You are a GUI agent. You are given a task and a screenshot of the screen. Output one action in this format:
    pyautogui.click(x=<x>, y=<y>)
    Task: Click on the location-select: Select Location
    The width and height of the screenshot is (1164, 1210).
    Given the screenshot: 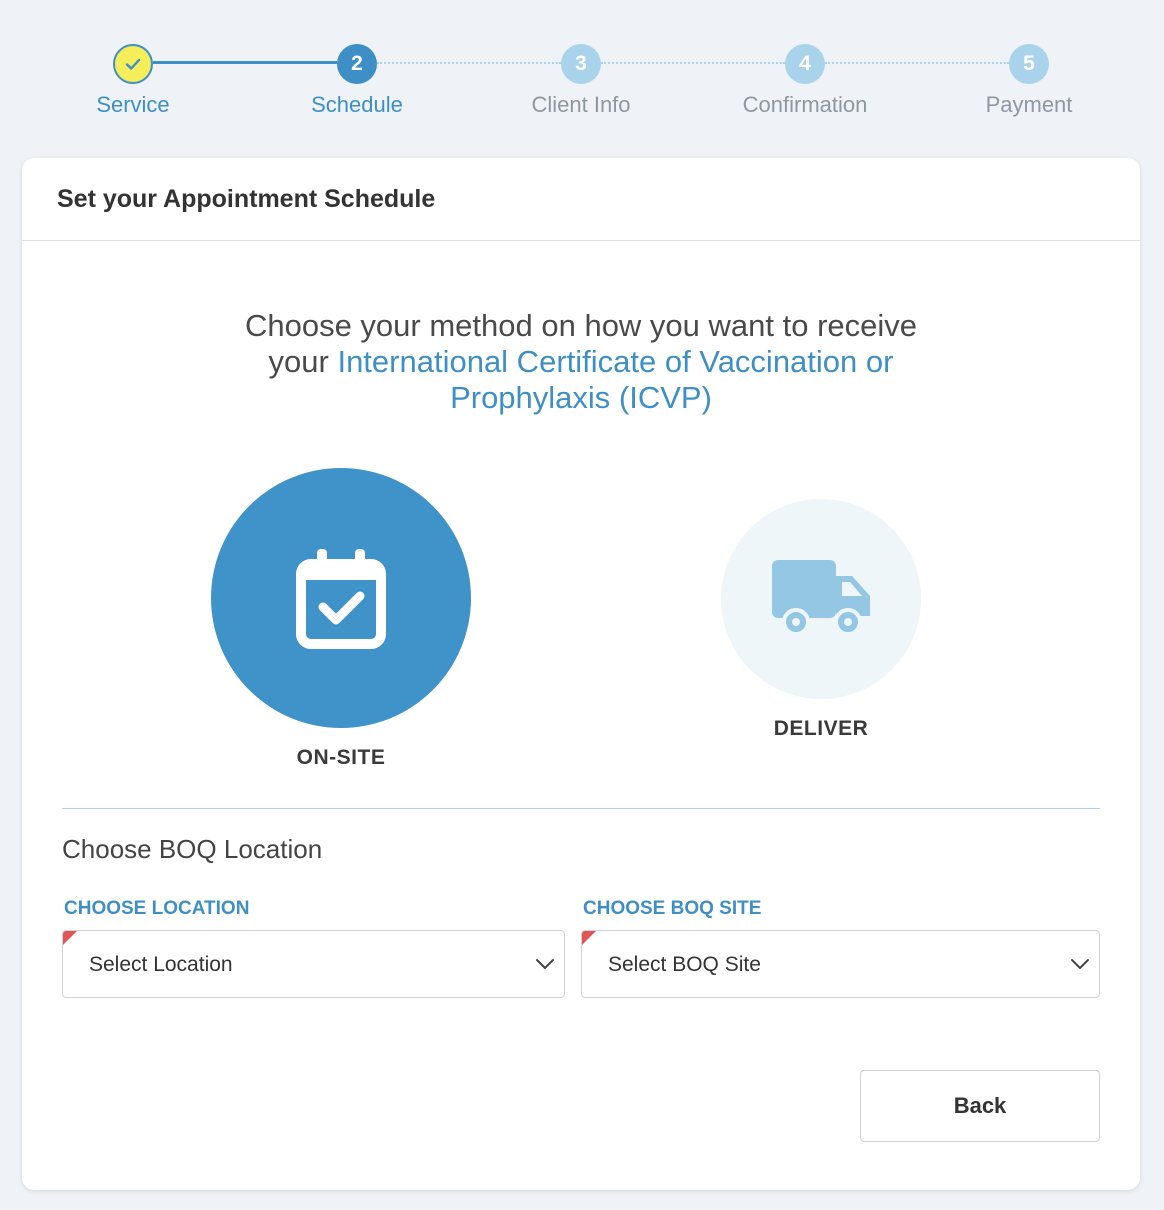 What is the action you would take?
    pyautogui.click(x=313, y=964)
    